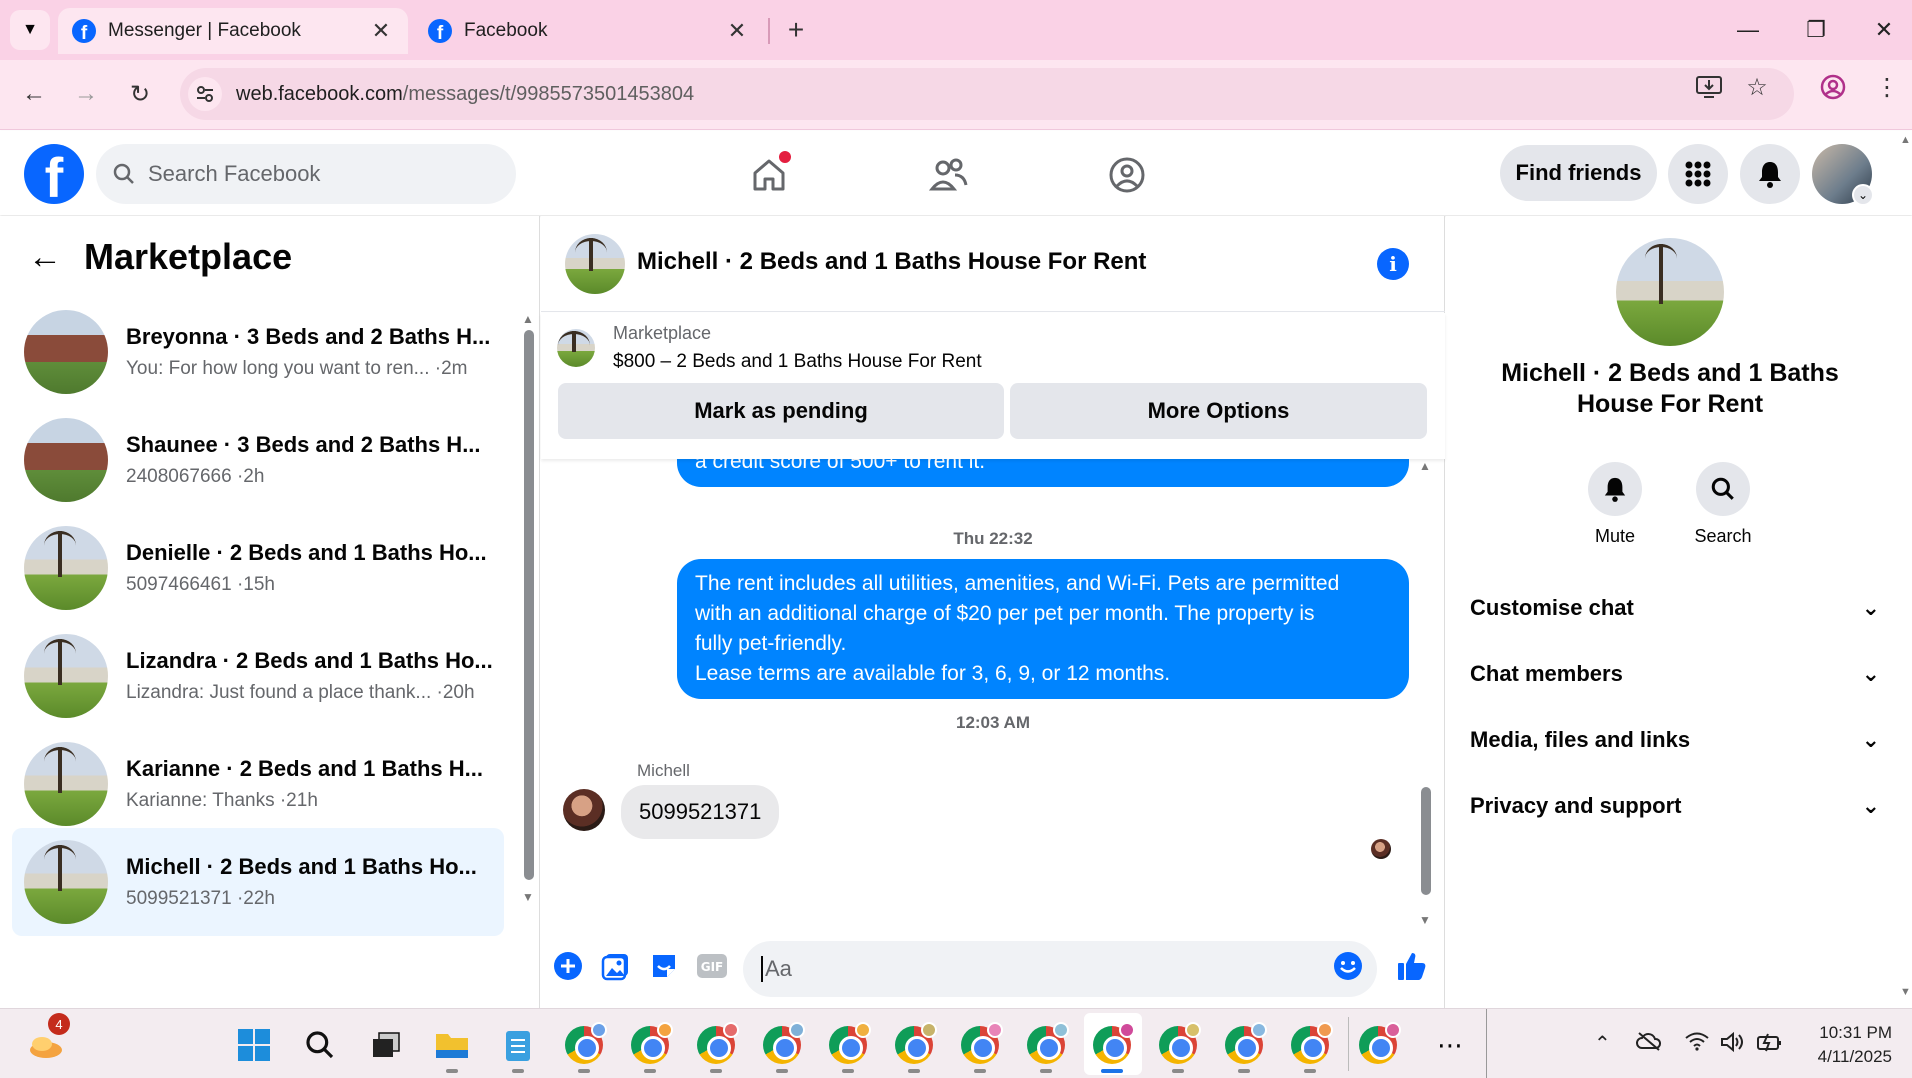  What do you see at coordinates (797, 362) in the screenshot?
I see `listing-title: $800 – 2 Beds and 1 Baths House For Rent` at bounding box center [797, 362].